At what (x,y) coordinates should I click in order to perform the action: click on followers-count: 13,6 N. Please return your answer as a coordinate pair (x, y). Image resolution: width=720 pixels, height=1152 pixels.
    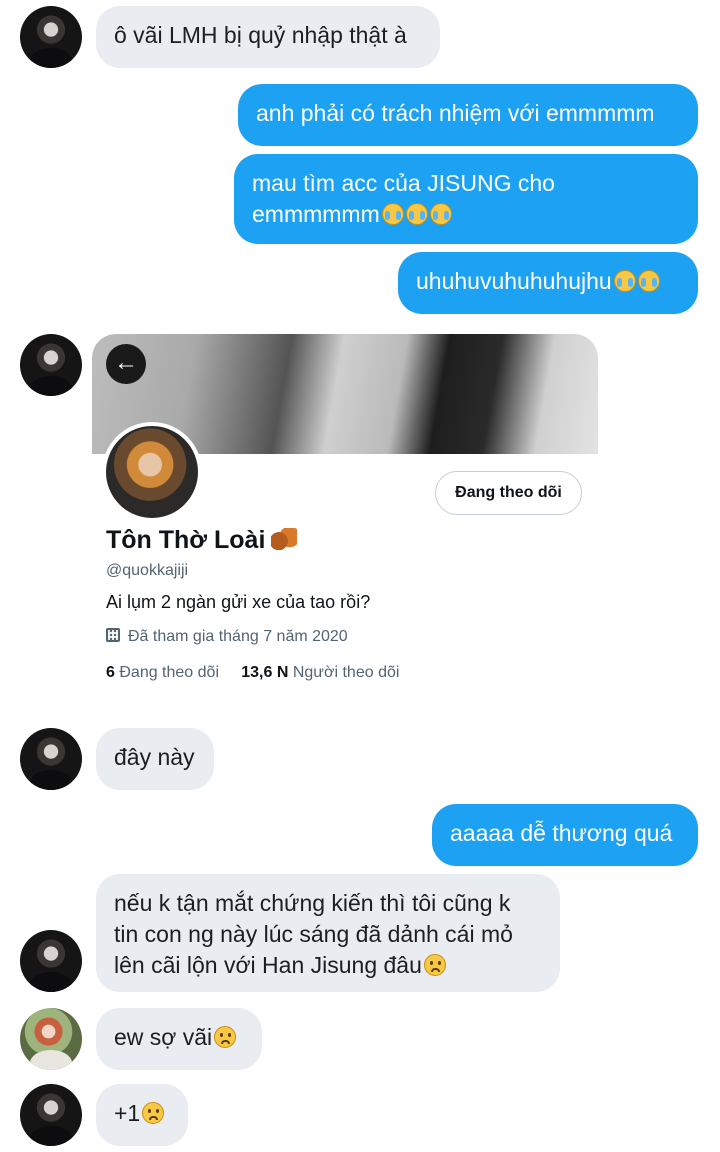
    Looking at the image, I should click on (264, 672).